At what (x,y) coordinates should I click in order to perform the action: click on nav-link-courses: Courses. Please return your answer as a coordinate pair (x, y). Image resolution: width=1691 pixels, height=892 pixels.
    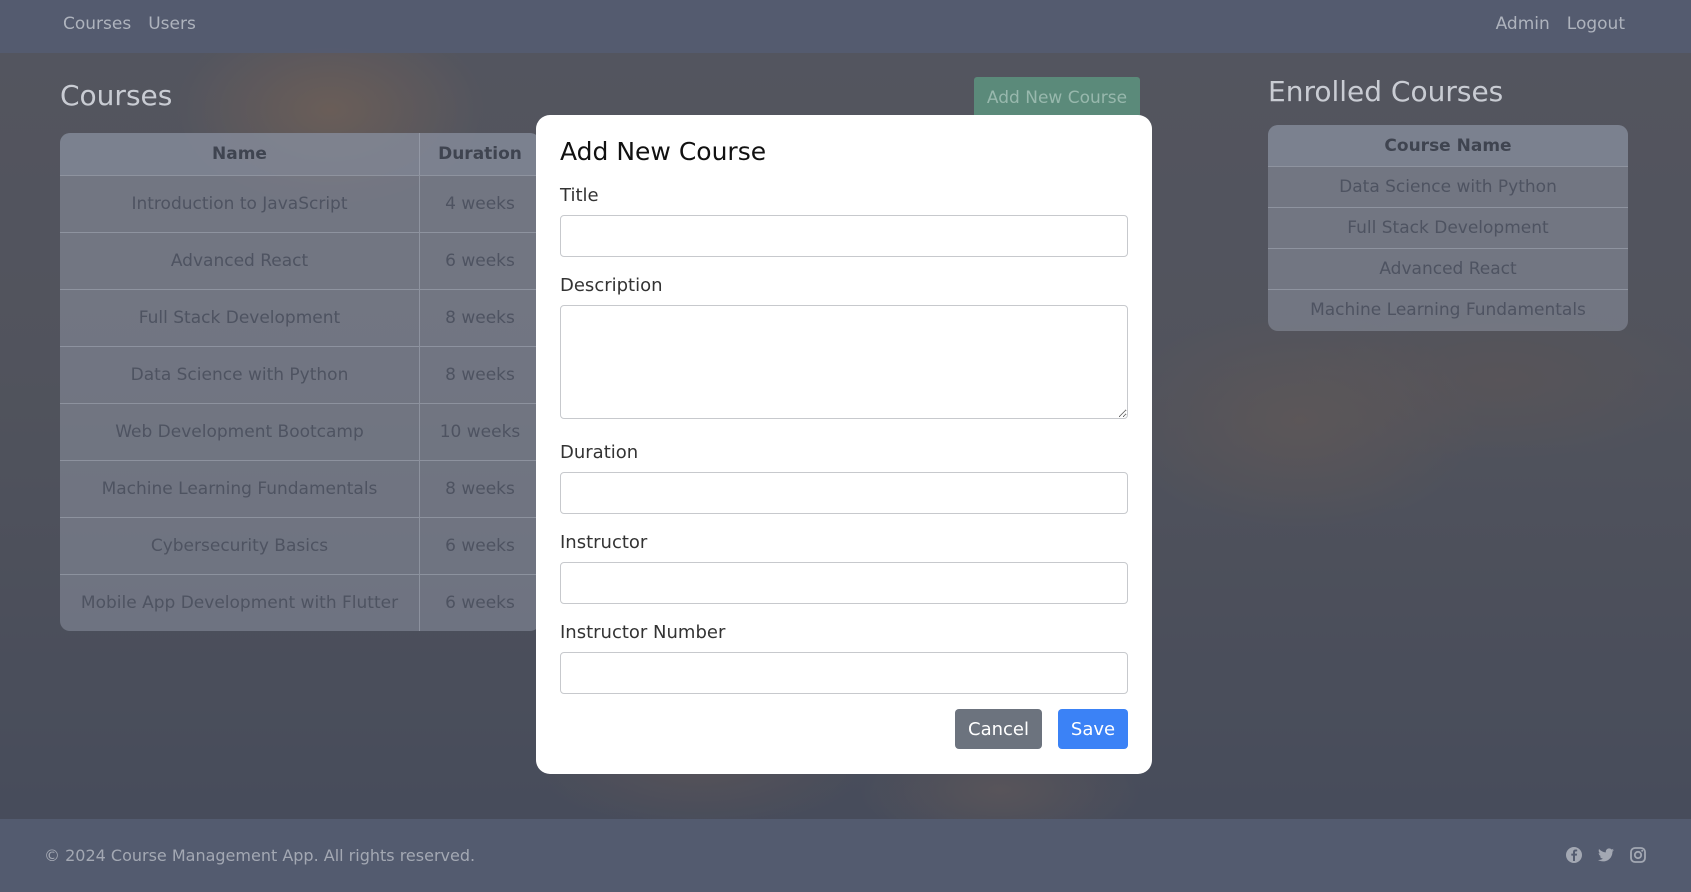
    Looking at the image, I should click on (97, 24).